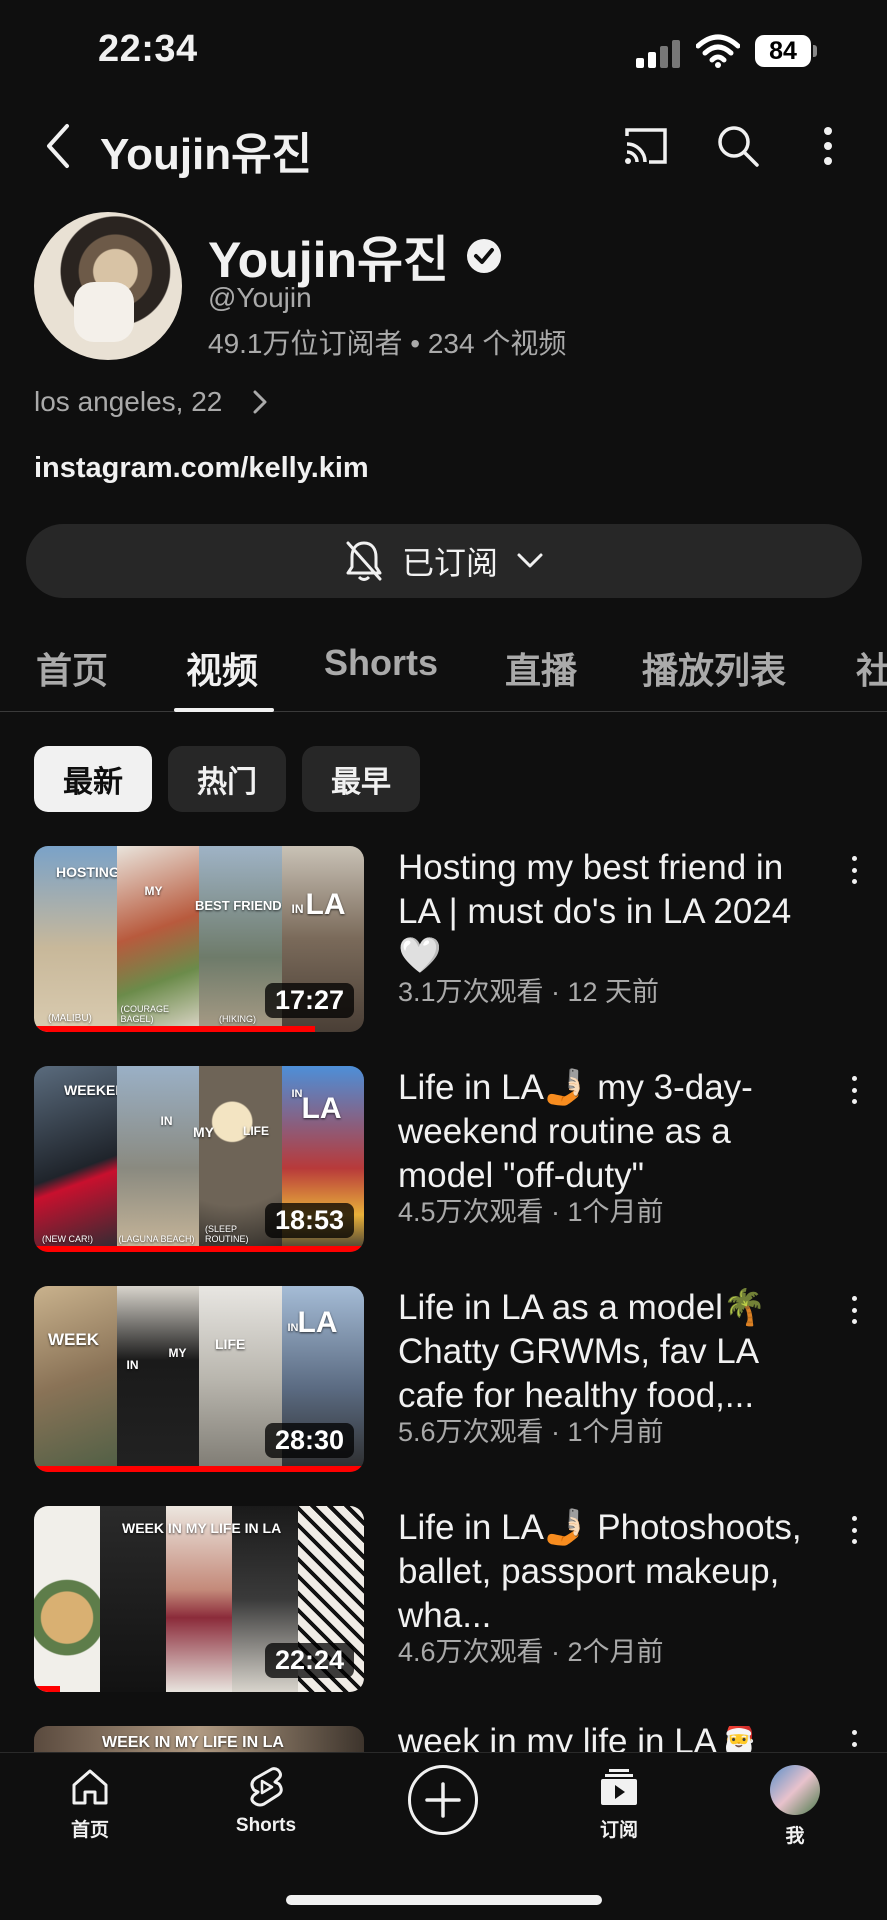 This screenshot has height=1920, width=887. Describe the element at coordinates (714, 668) in the screenshot. I see `tab-playlists: 播放列表` at that location.